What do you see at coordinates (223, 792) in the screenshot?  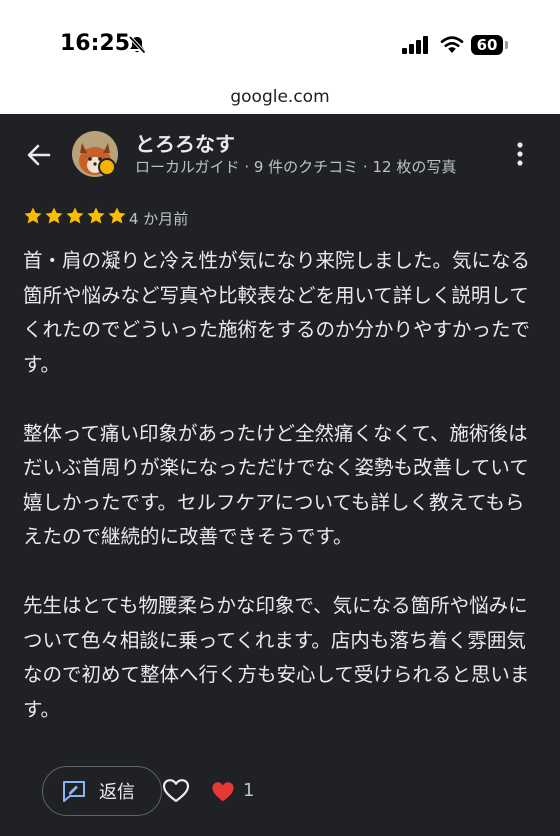 I see `heart-filled-icon` at bounding box center [223, 792].